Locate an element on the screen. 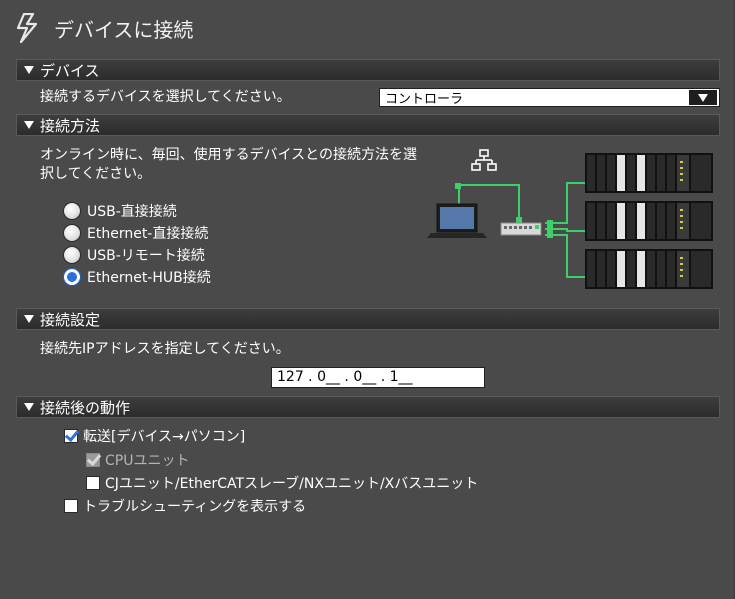 Image resolution: width=735 pixels, height=599 pixels. checkbox-label: 転送[デバイス→パソコン] is located at coordinates (164, 437).